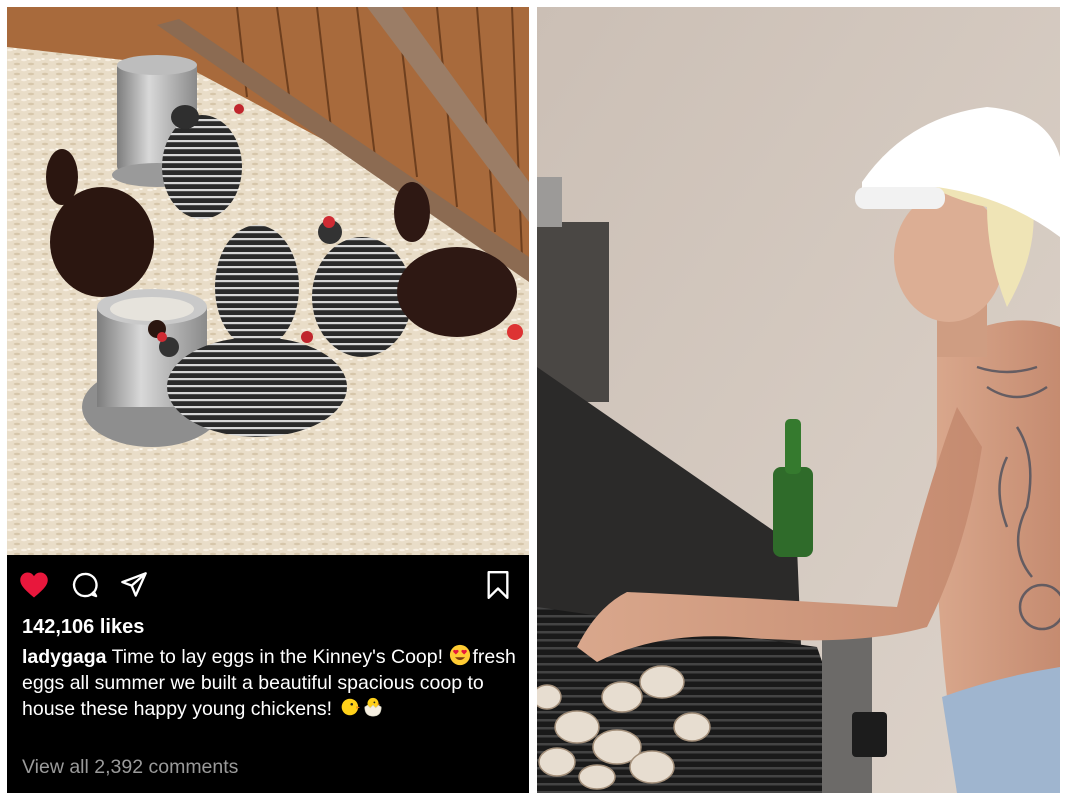  Describe the element at coordinates (134, 585) in the screenshot. I see `share-icon` at that location.